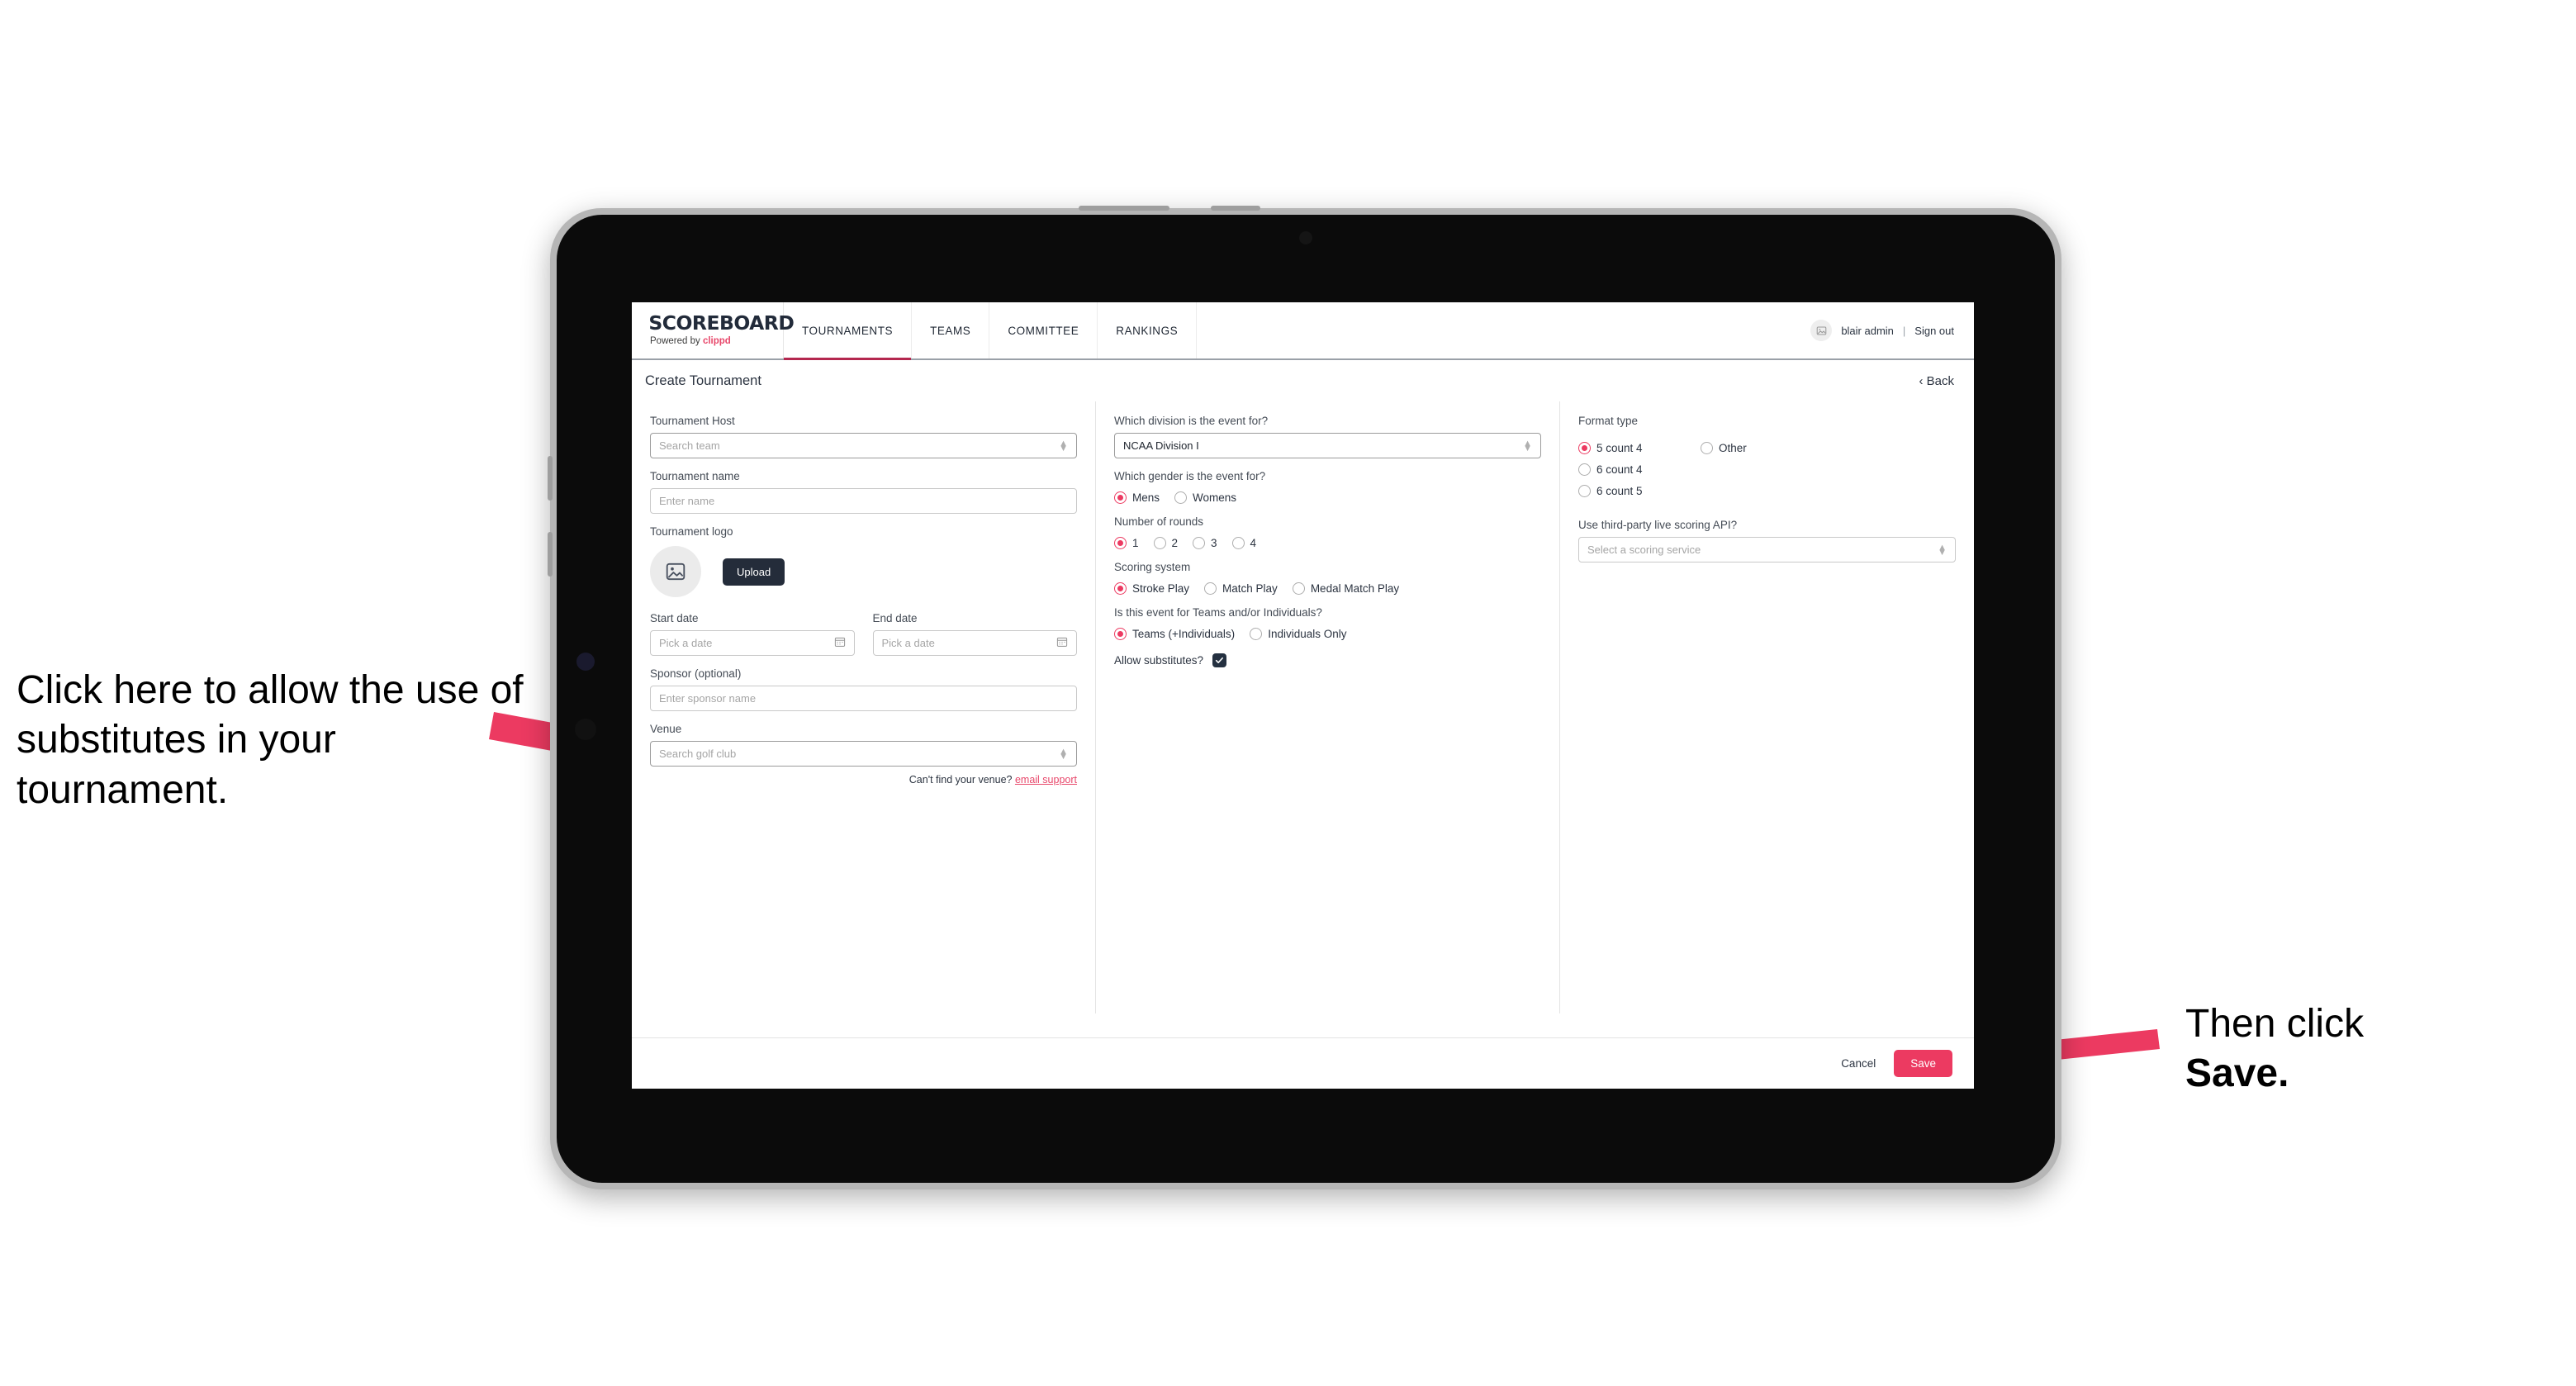  I want to click on start-date-group: Start date Pick a date, so click(752, 628).